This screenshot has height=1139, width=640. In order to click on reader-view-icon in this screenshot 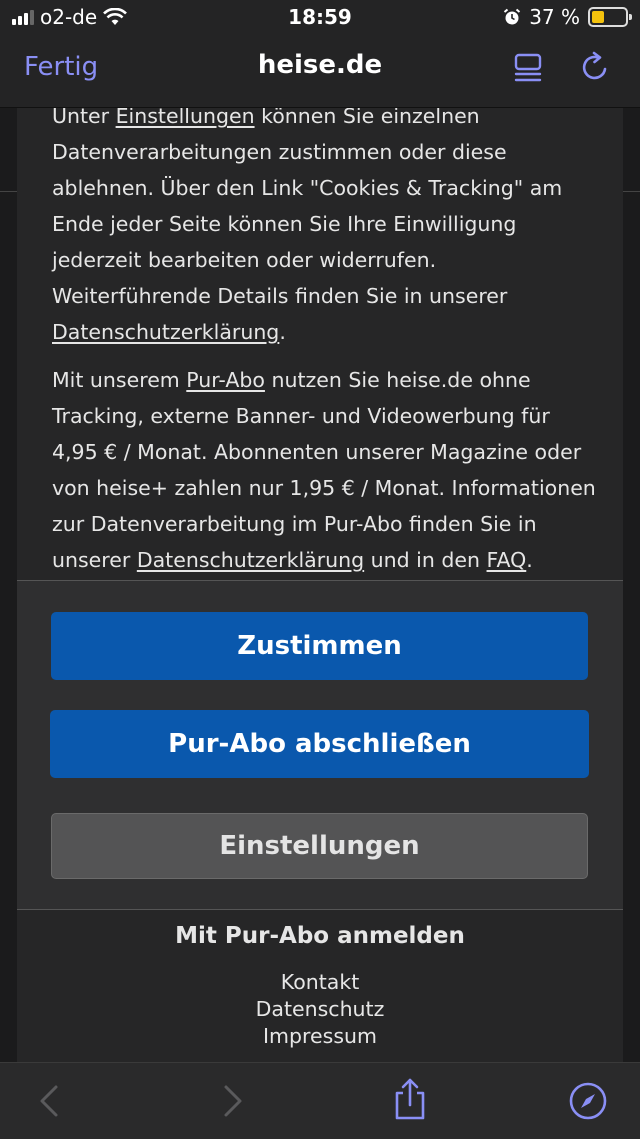, I will do `click(528, 68)`.